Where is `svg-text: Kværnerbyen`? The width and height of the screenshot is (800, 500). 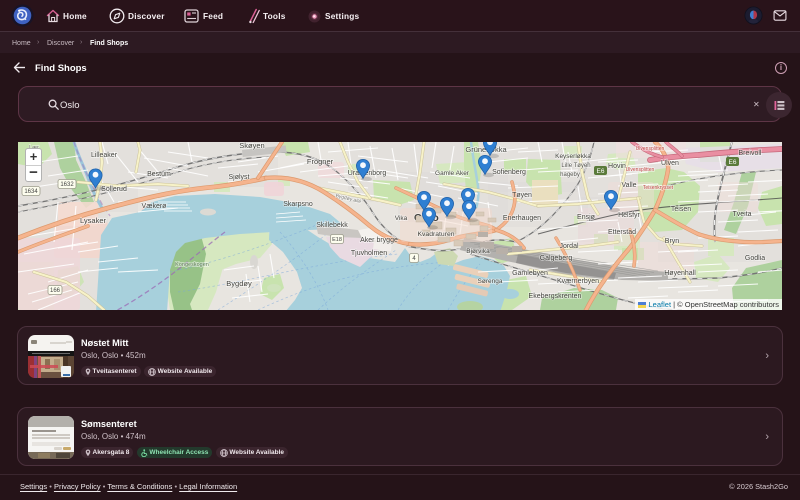 svg-text: Kværnerbyen is located at coordinates (578, 281).